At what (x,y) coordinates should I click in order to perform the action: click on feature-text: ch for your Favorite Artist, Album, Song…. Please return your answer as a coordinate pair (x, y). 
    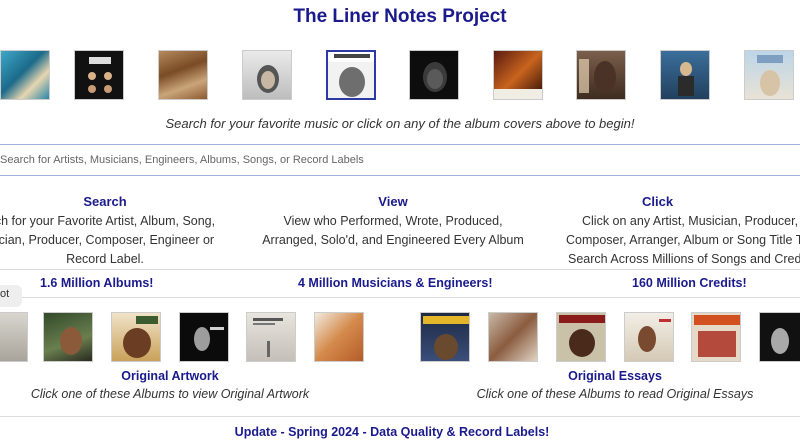
    Looking at the image, I should click on (108, 221).